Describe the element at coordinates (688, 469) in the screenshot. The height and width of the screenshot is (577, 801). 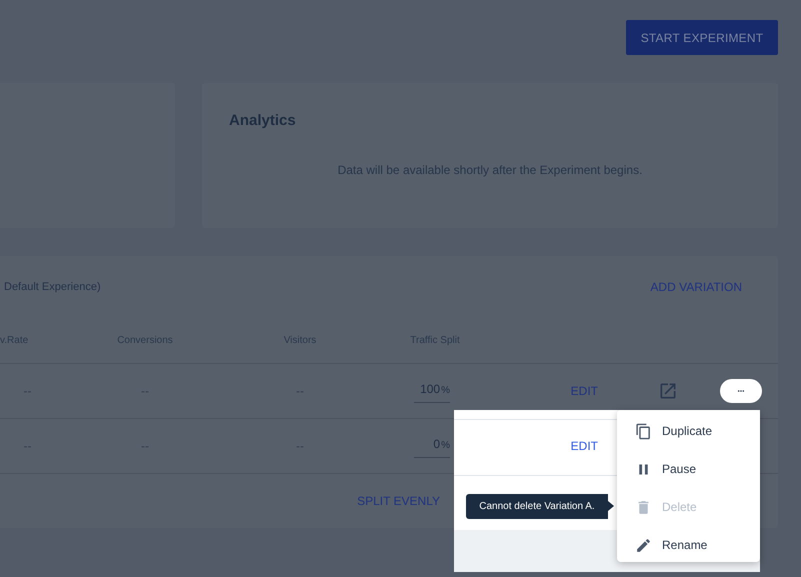
I see `menu-item: Pause` at that location.